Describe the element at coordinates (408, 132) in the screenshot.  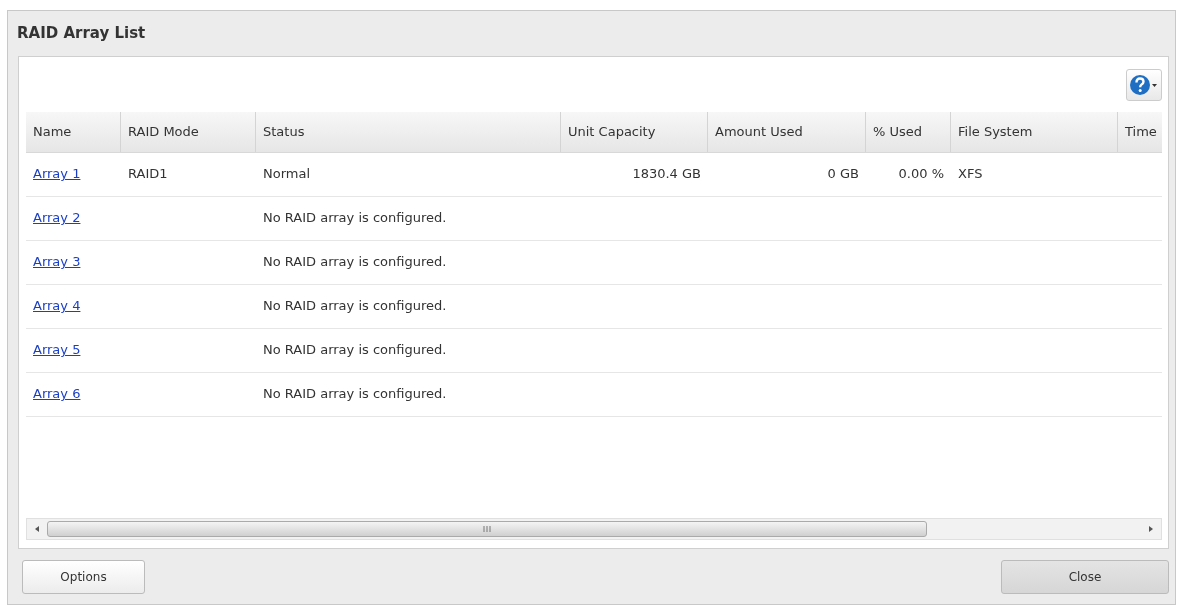
I see `column-header: Status` at that location.